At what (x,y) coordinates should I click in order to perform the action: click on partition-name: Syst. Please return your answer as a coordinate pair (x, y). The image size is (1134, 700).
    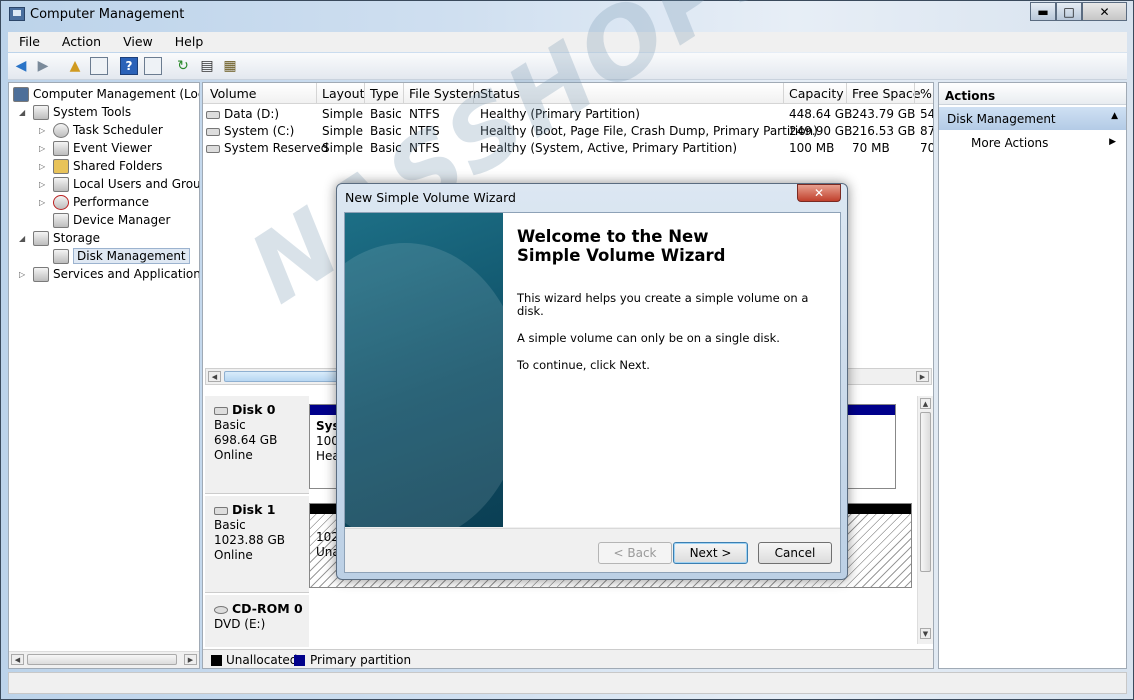
    Looking at the image, I should click on (327, 426).